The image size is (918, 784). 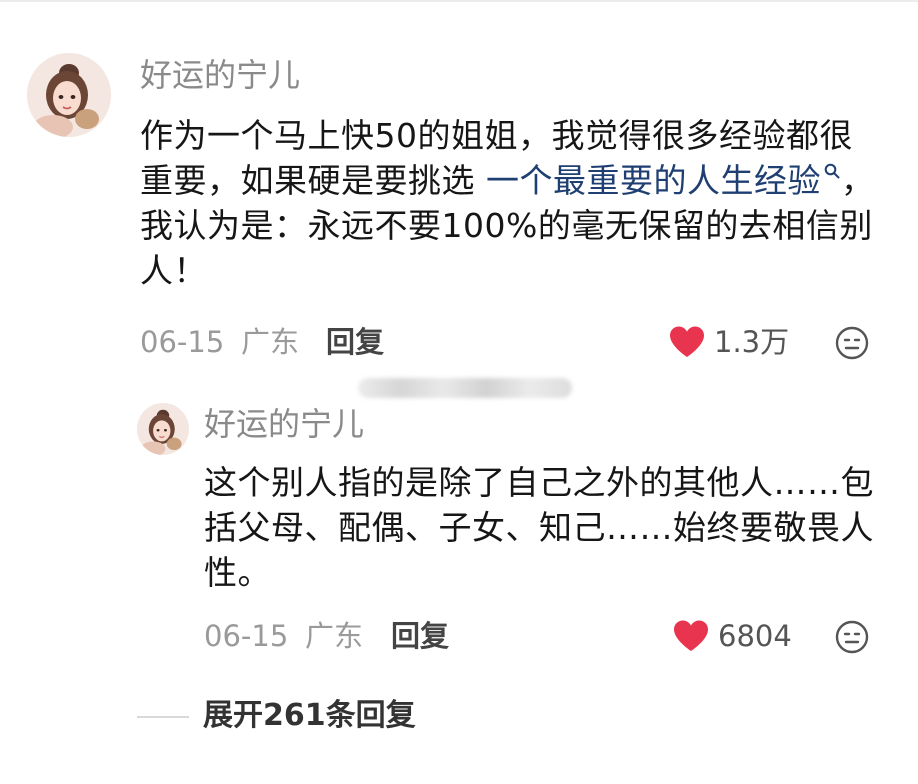 What do you see at coordinates (653, 180) in the screenshot?
I see `topic-link-label: 一个最重要的人生经验` at bounding box center [653, 180].